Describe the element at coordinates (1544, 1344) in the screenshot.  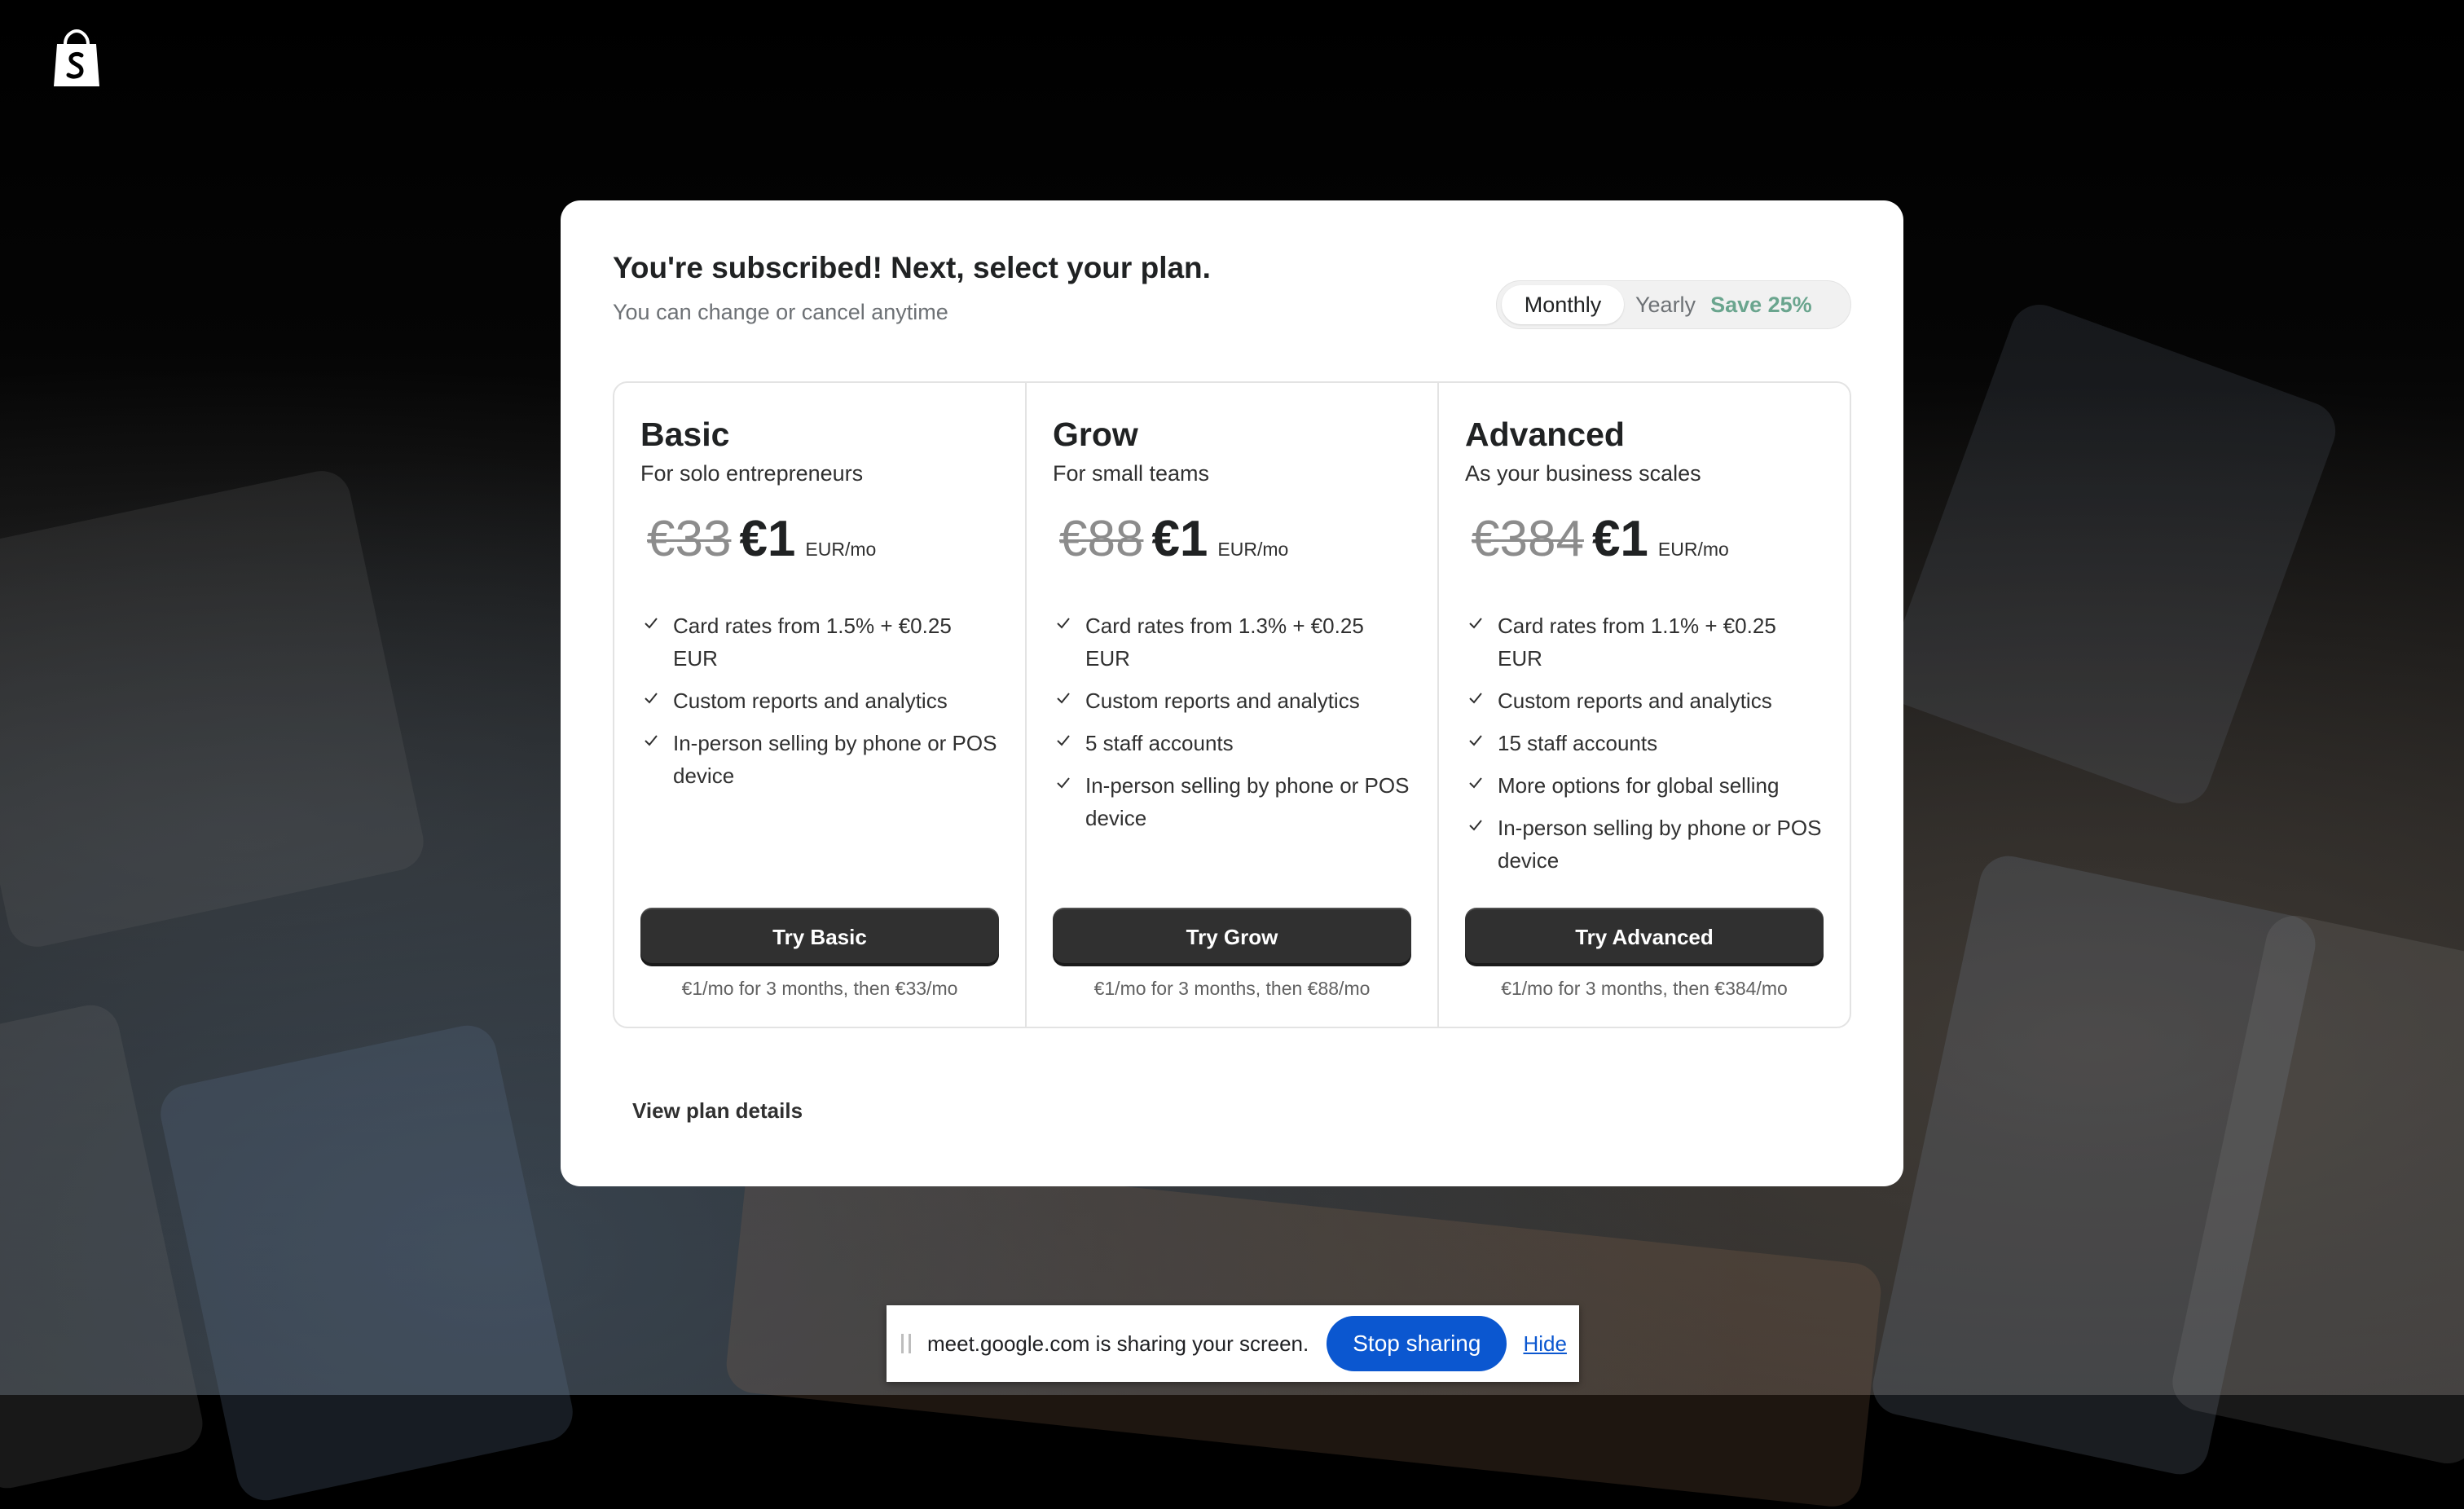
I see `hide-link: Hide` at that location.